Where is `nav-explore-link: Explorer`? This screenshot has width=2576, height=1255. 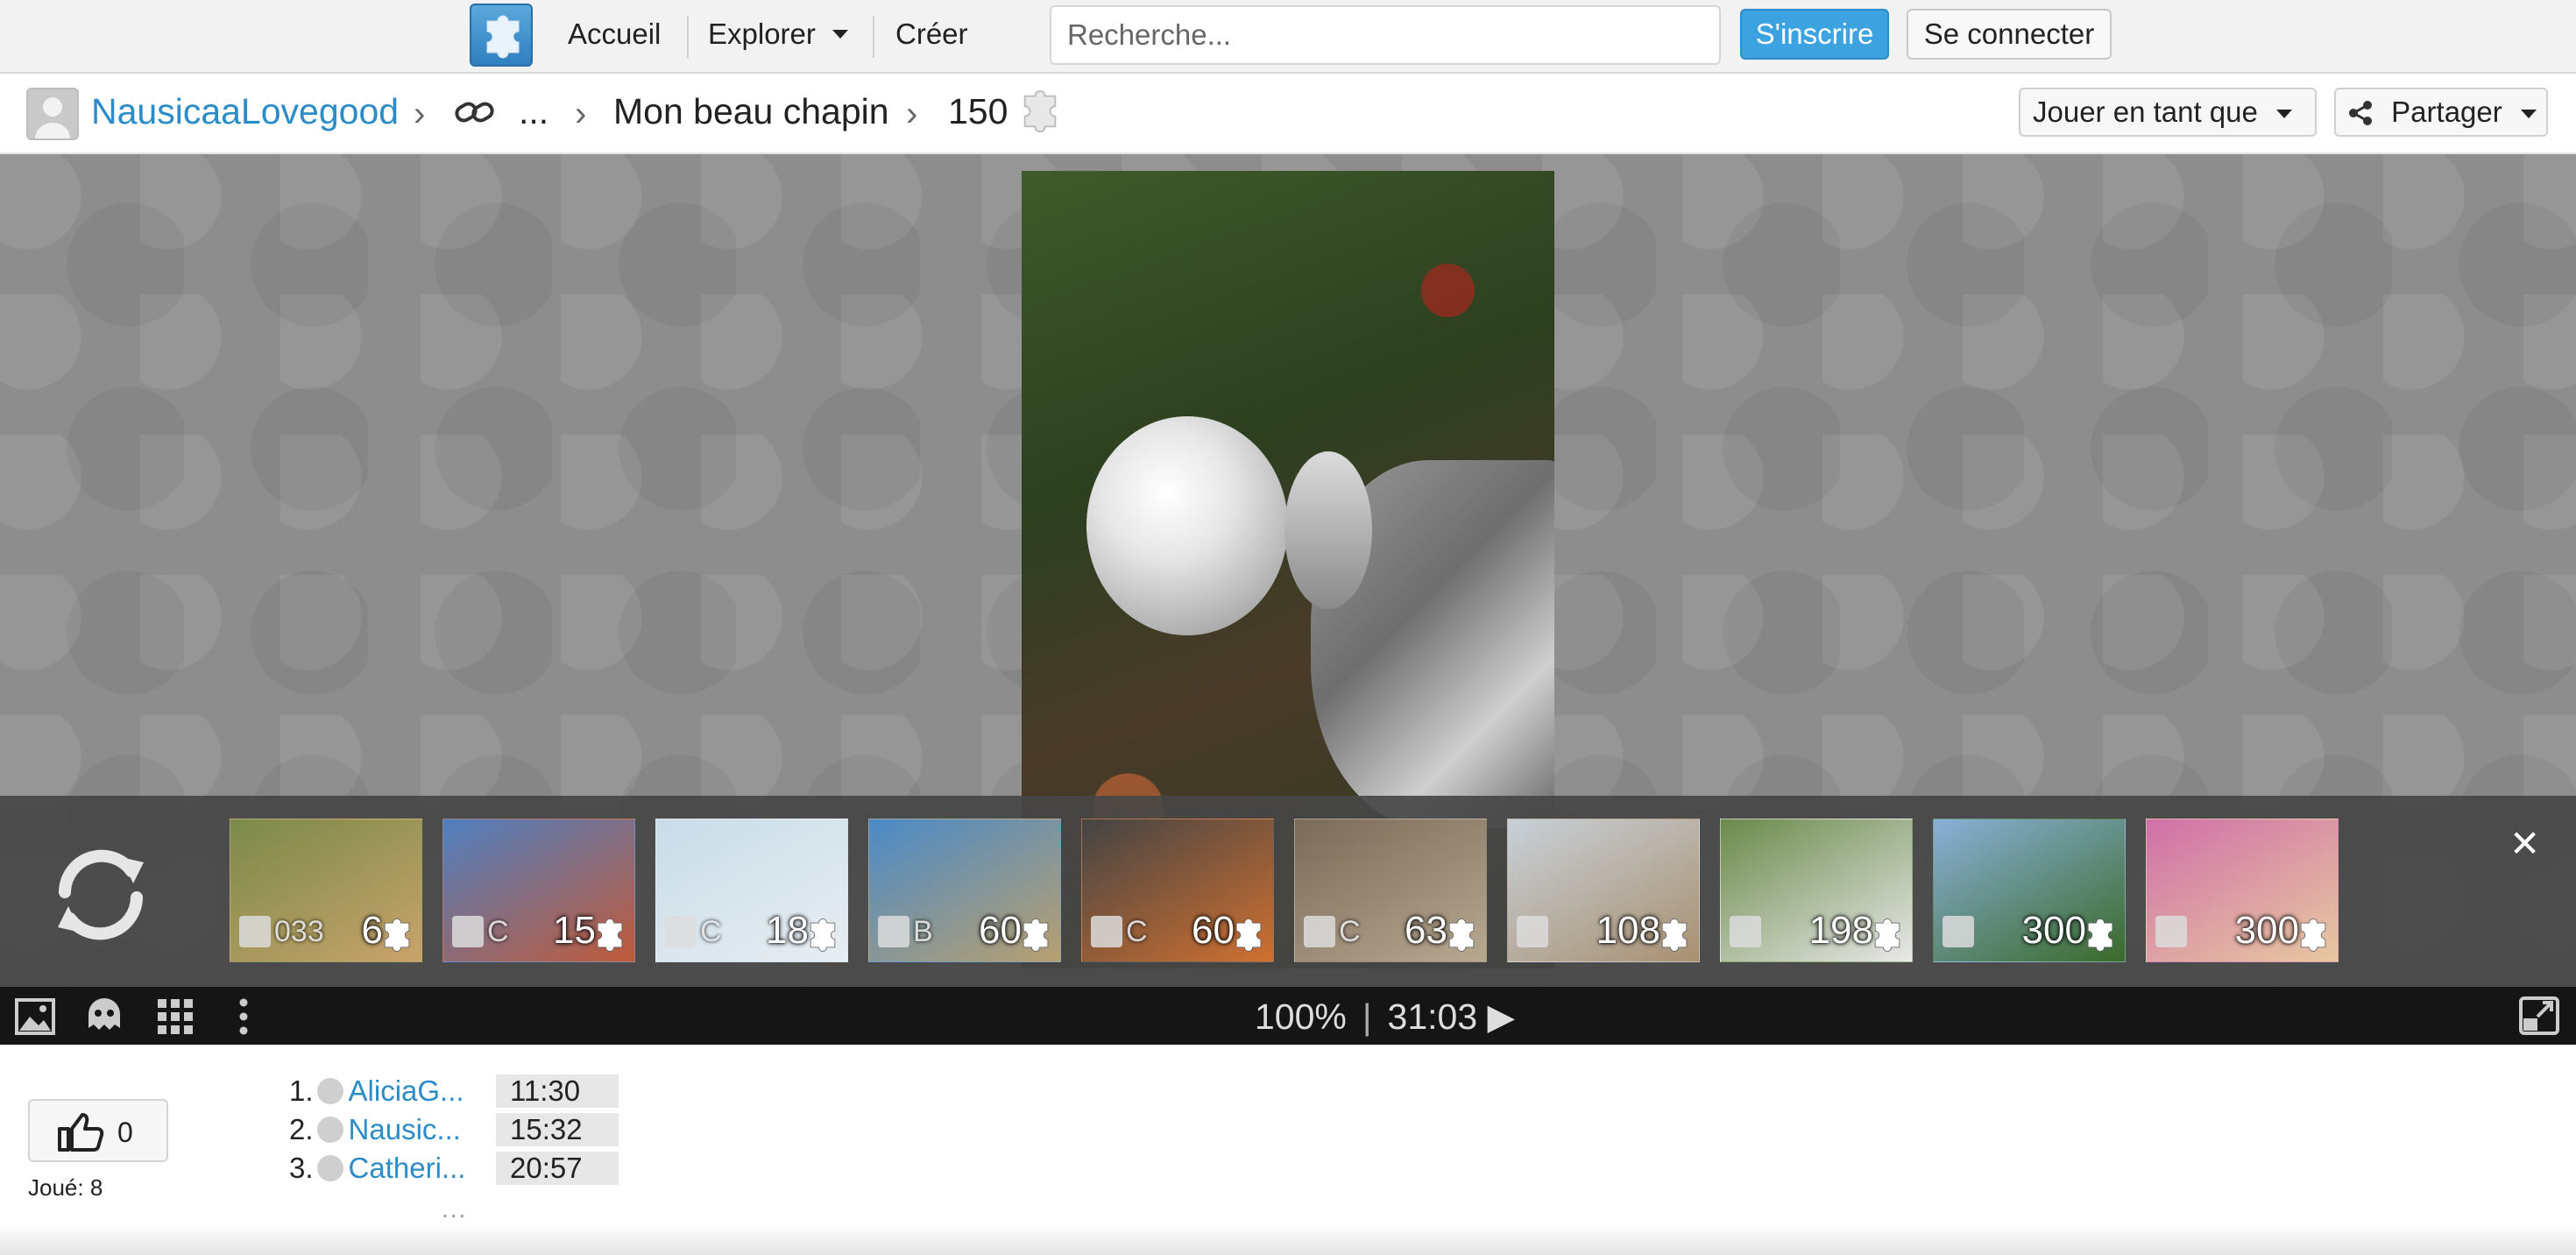
nav-explore-link: Explorer is located at coordinates (779, 34).